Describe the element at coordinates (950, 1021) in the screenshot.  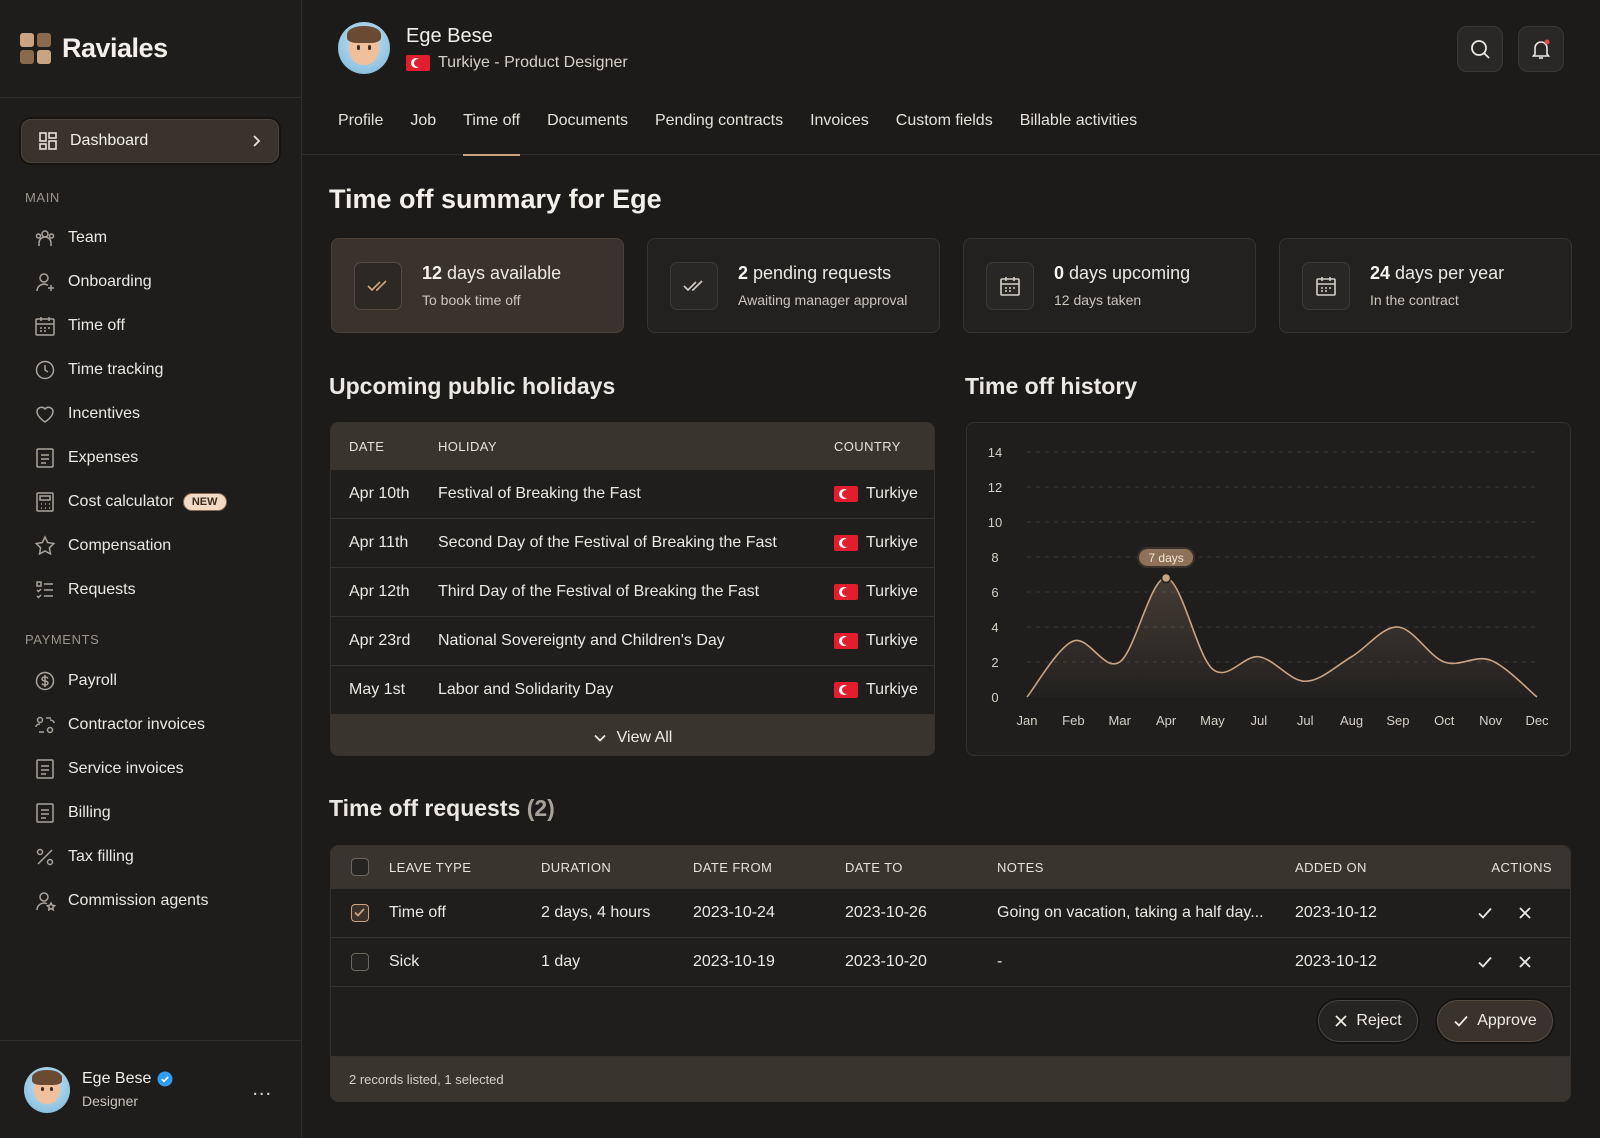
I see `bulk-actions-bar: Reject Approve` at that location.